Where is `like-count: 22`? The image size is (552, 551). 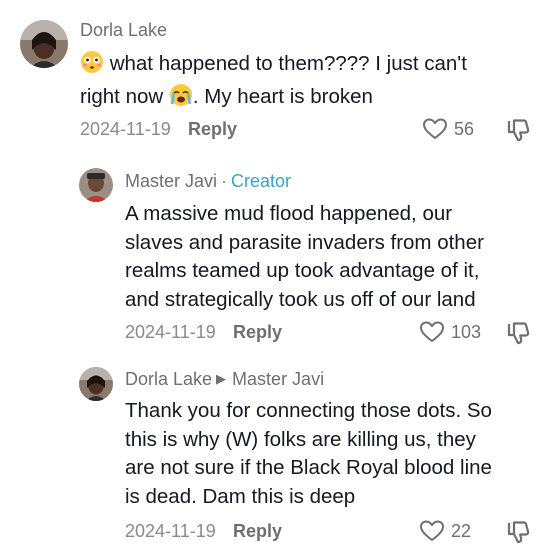 like-count: 22 is located at coordinates (461, 530).